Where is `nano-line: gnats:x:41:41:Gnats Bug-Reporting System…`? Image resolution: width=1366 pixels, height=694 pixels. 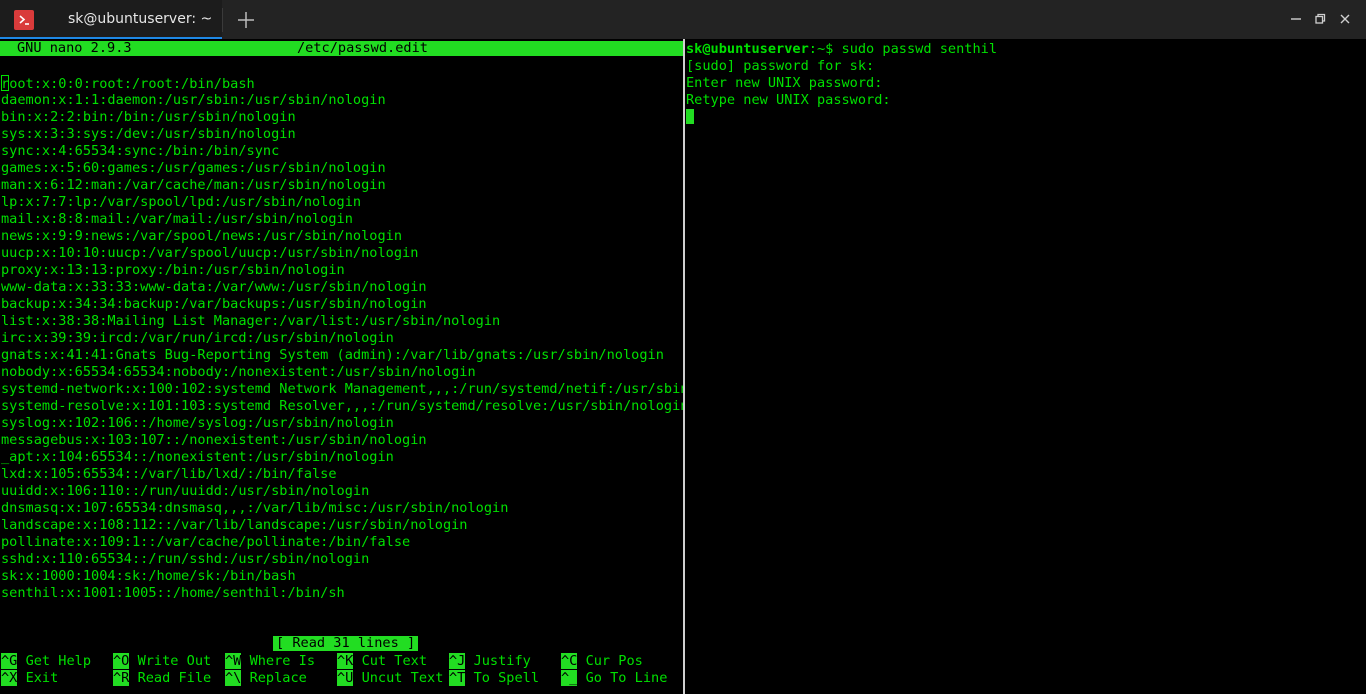 nano-line: gnats:x:41:41:Gnats Bug-Reporting System… is located at coordinates (332, 355).